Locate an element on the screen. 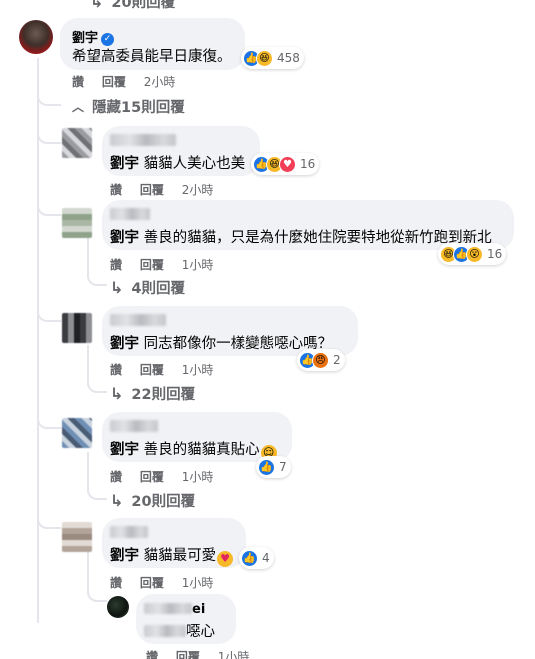  reaction-summary: 👍 😆 458 is located at coordinates (272, 58).